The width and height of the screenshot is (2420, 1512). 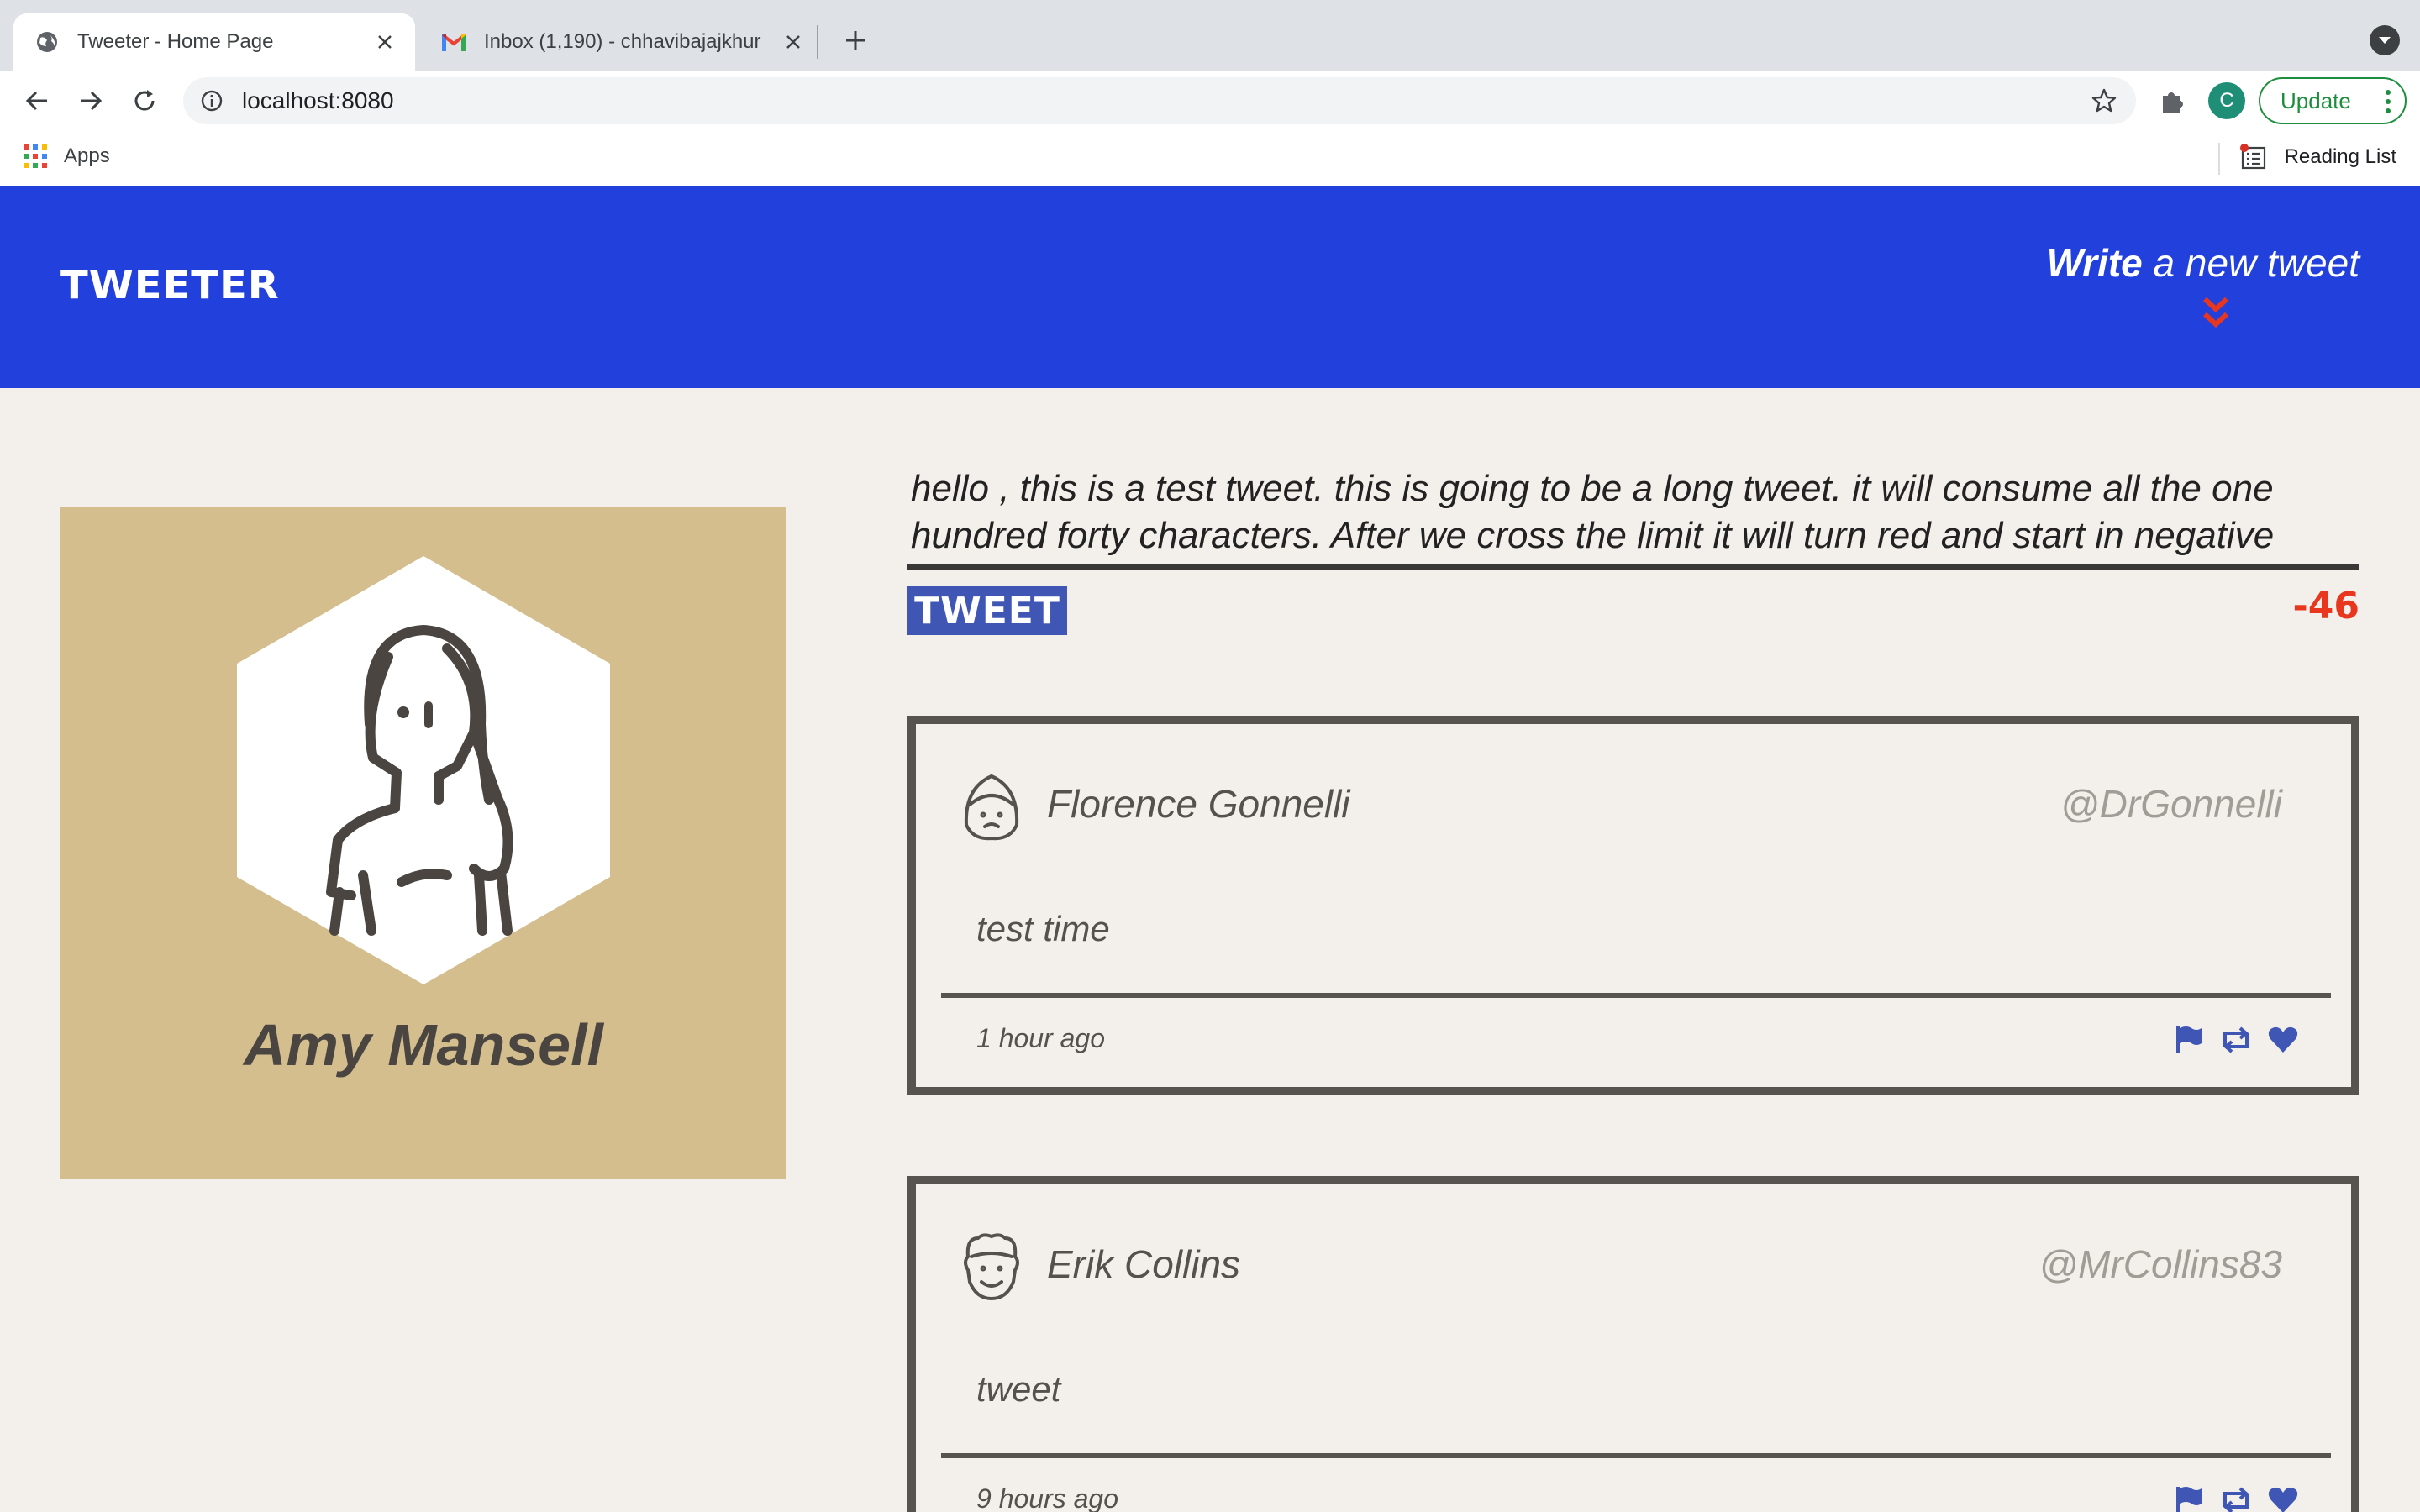 I want to click on extensions-puzzle-icon, so click(x=2173, y=101).